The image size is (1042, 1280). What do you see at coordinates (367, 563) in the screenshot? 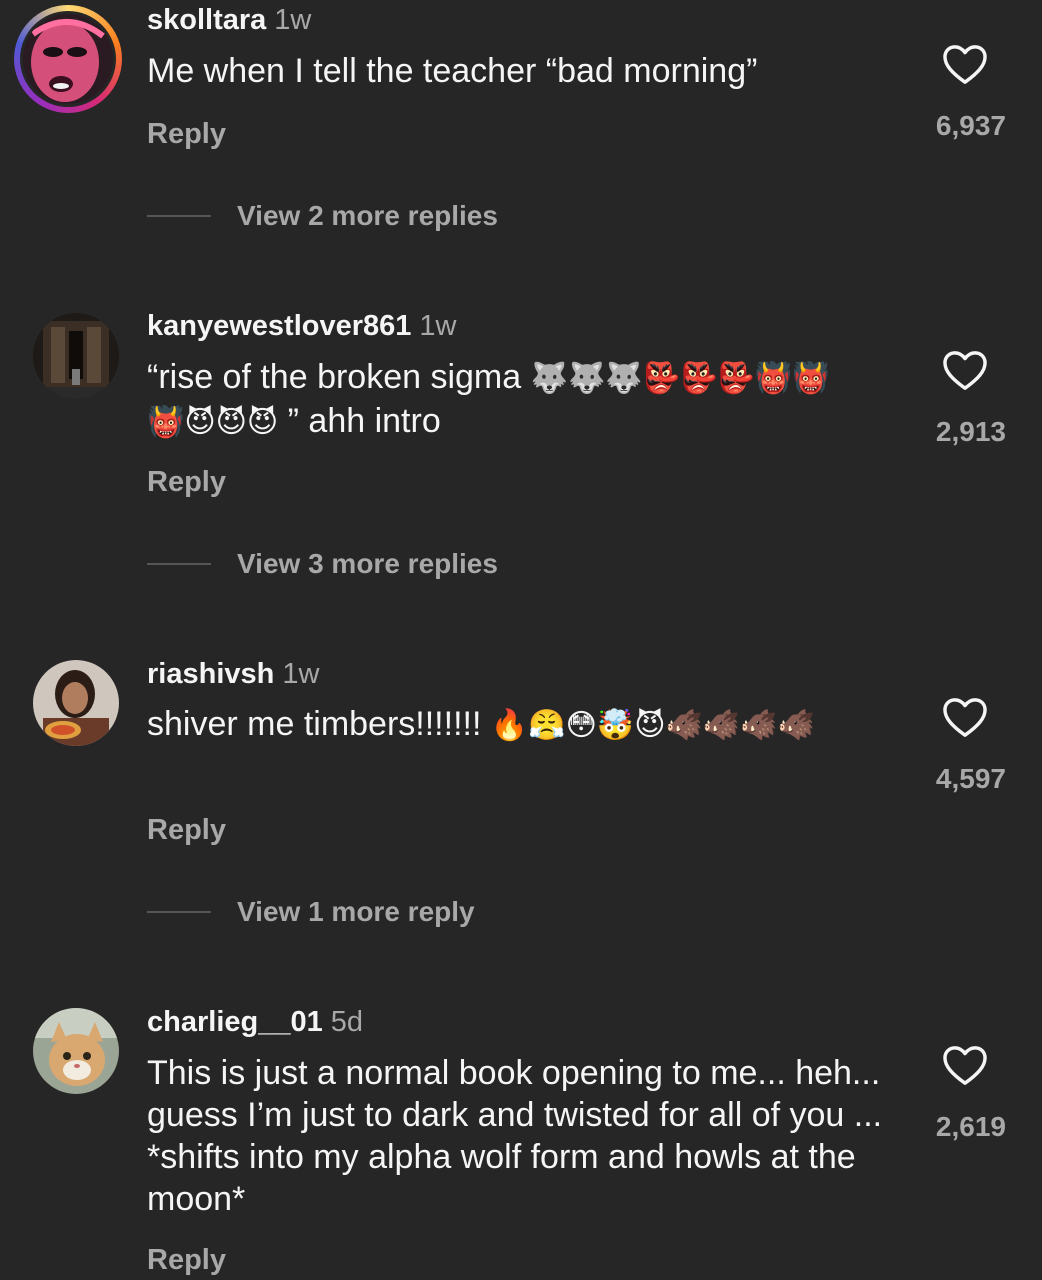
I see `view-replies-label: View 3 more replies` at bounding box center [367, 563].